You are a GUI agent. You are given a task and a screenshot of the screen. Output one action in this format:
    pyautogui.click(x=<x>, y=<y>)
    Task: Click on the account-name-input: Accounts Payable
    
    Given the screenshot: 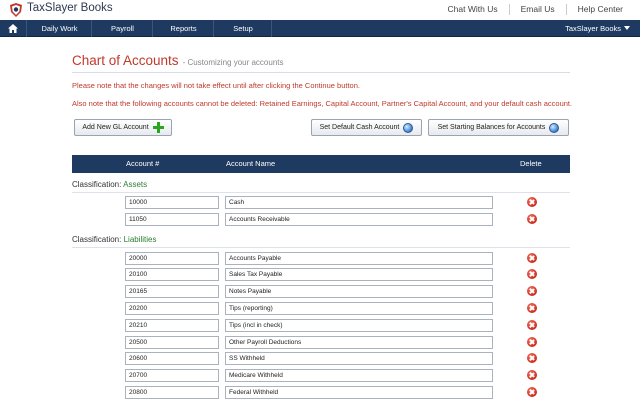 What is the action you would take?
    pyautogui.click(x=359, y=258)
    